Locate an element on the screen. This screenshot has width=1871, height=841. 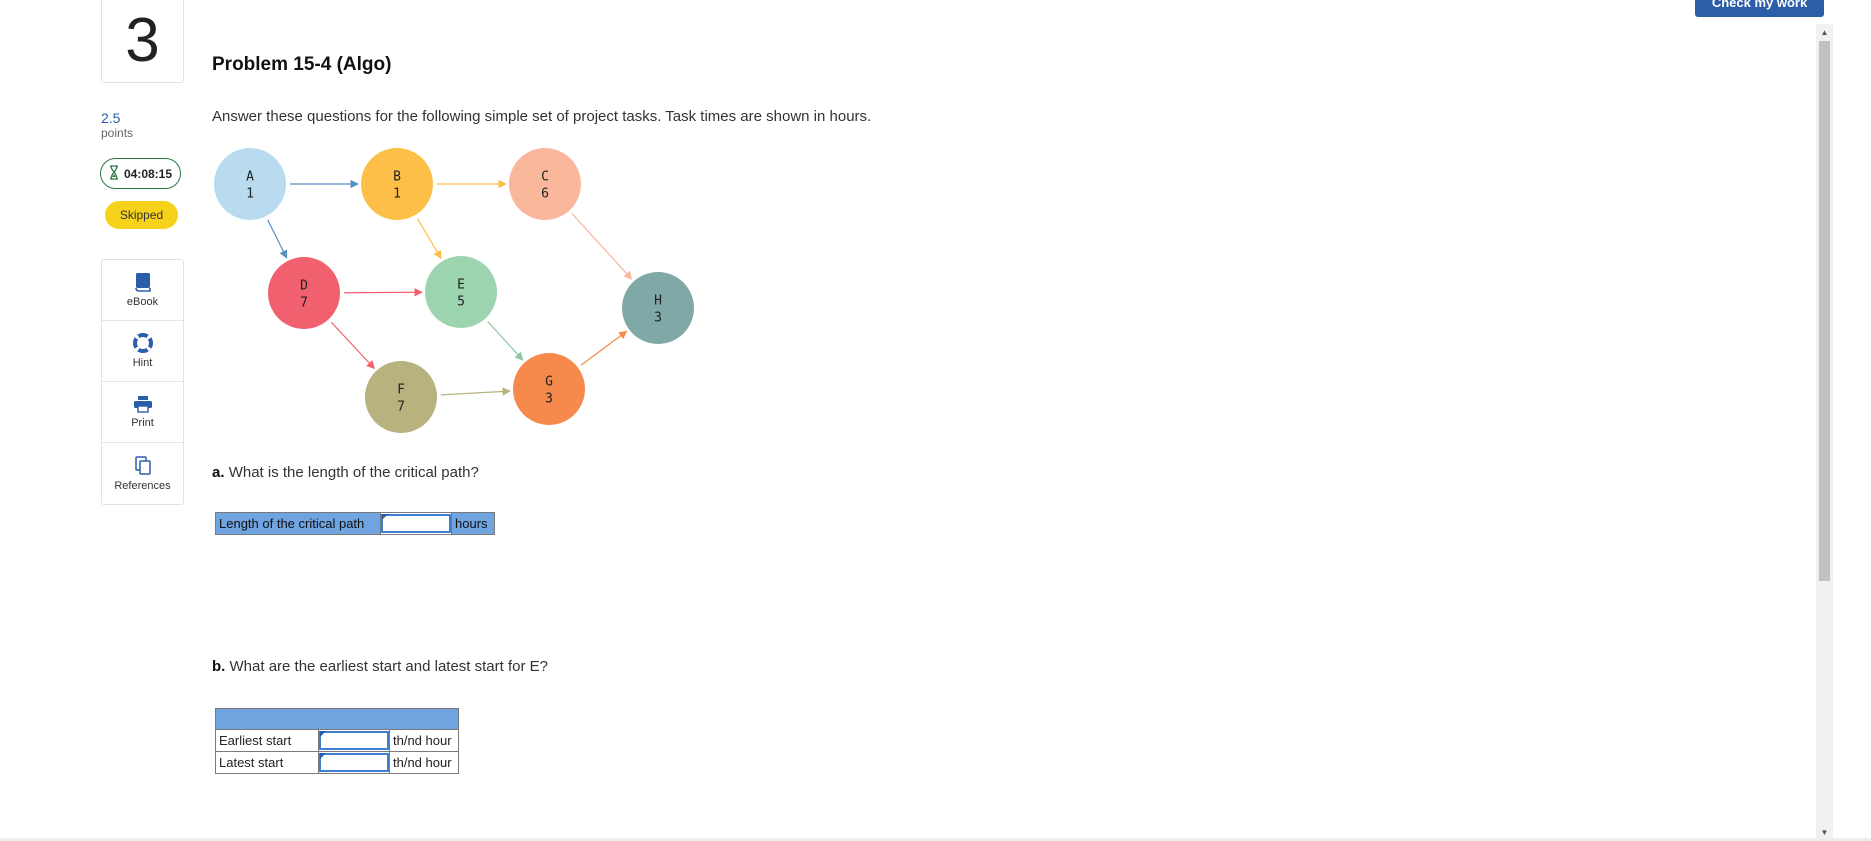
node-A: A1 is located at coordinates (250, 184).